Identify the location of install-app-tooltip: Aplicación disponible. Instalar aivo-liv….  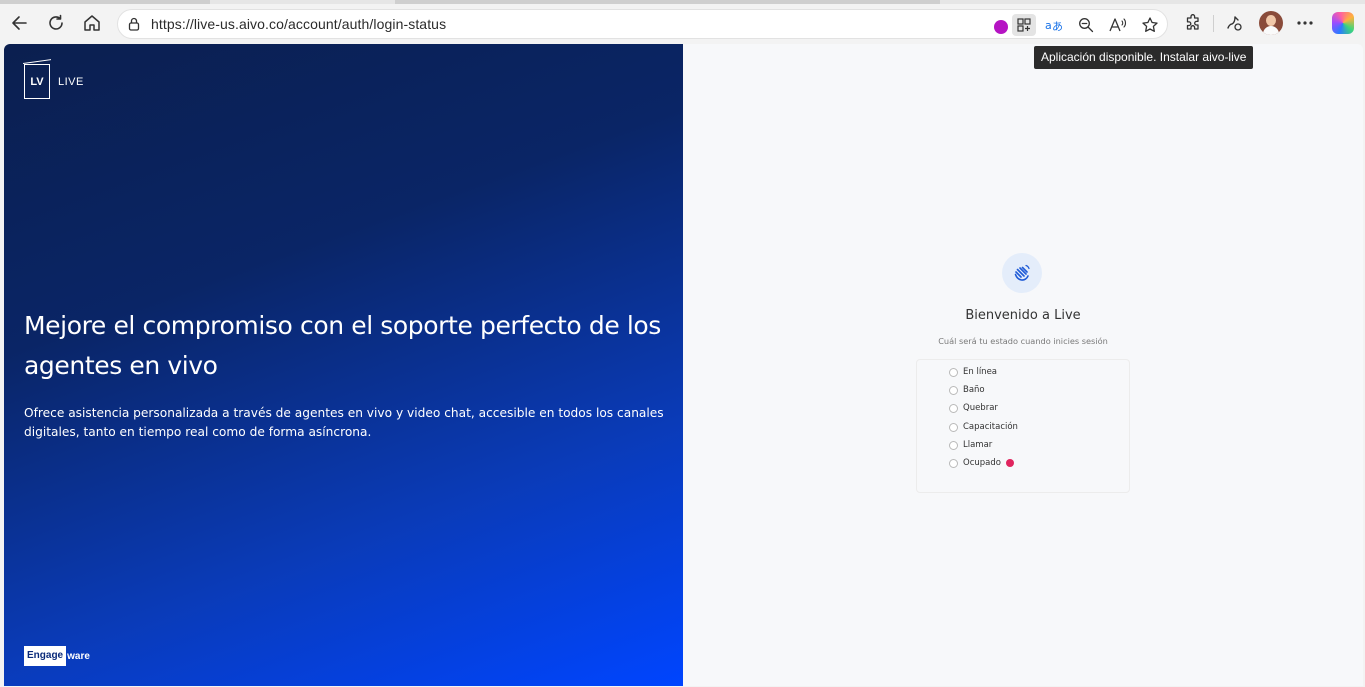
(1144, 57).